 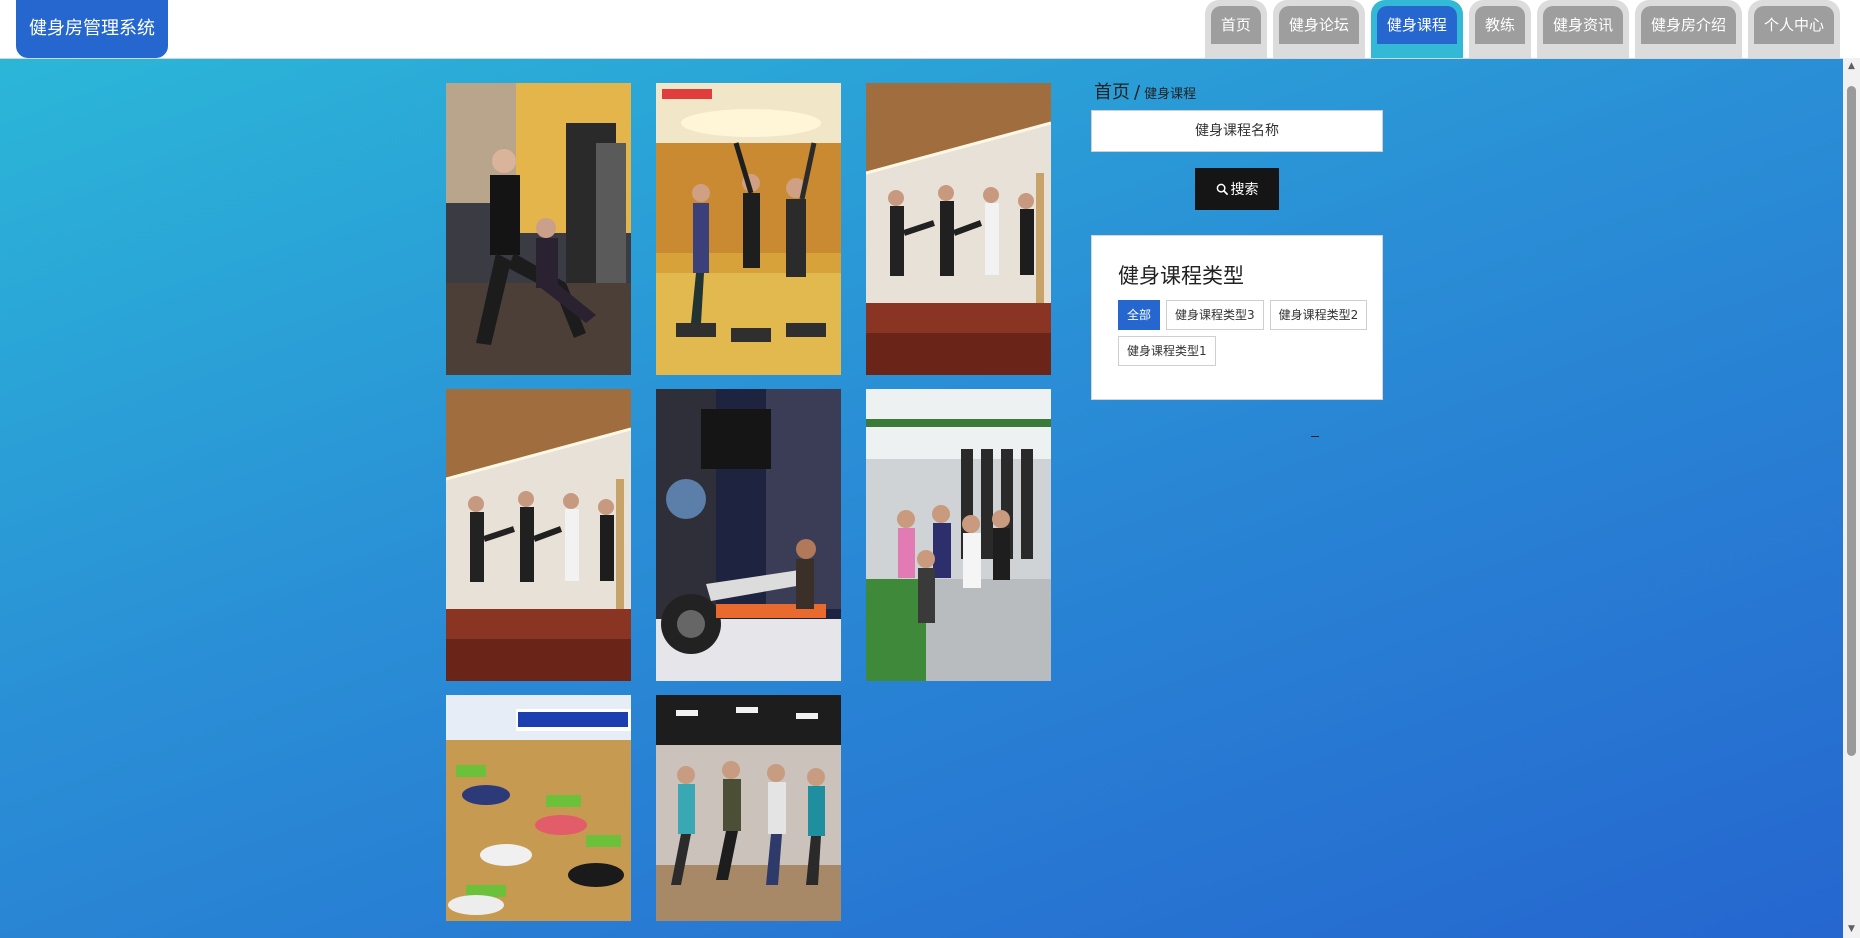 I want to click on divider-mark, so click(x=1315, y=436).